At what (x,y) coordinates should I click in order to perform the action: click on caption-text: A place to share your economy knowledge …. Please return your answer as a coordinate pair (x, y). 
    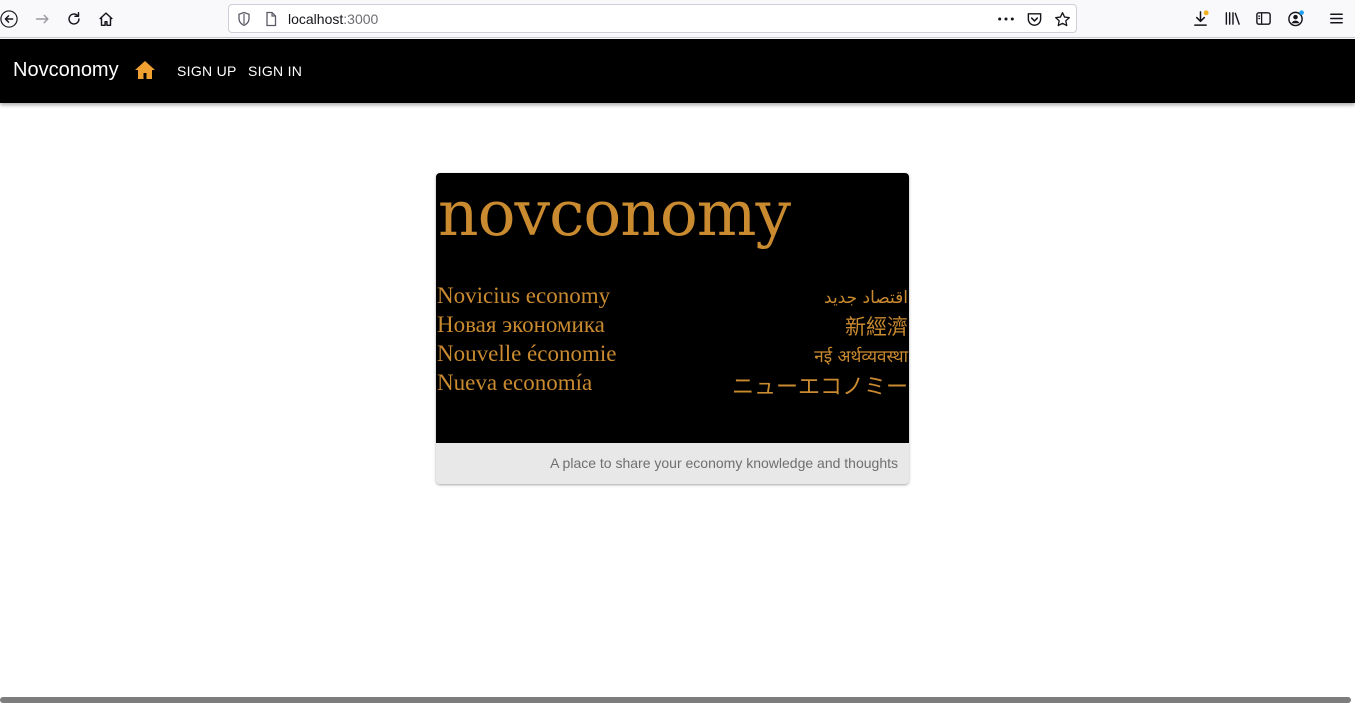
    Looking at the image, I should click on (724, 463).